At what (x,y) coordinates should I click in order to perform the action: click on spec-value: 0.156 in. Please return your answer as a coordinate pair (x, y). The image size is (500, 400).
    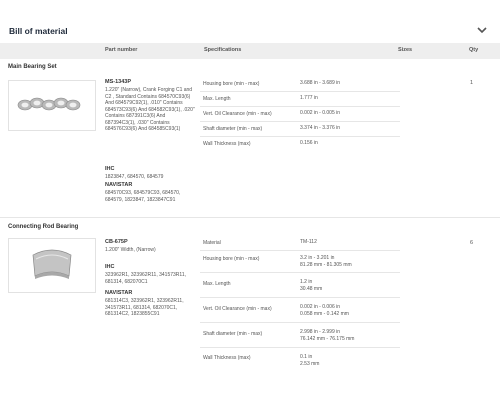
    Looking at the image, I should click on (309, 143).